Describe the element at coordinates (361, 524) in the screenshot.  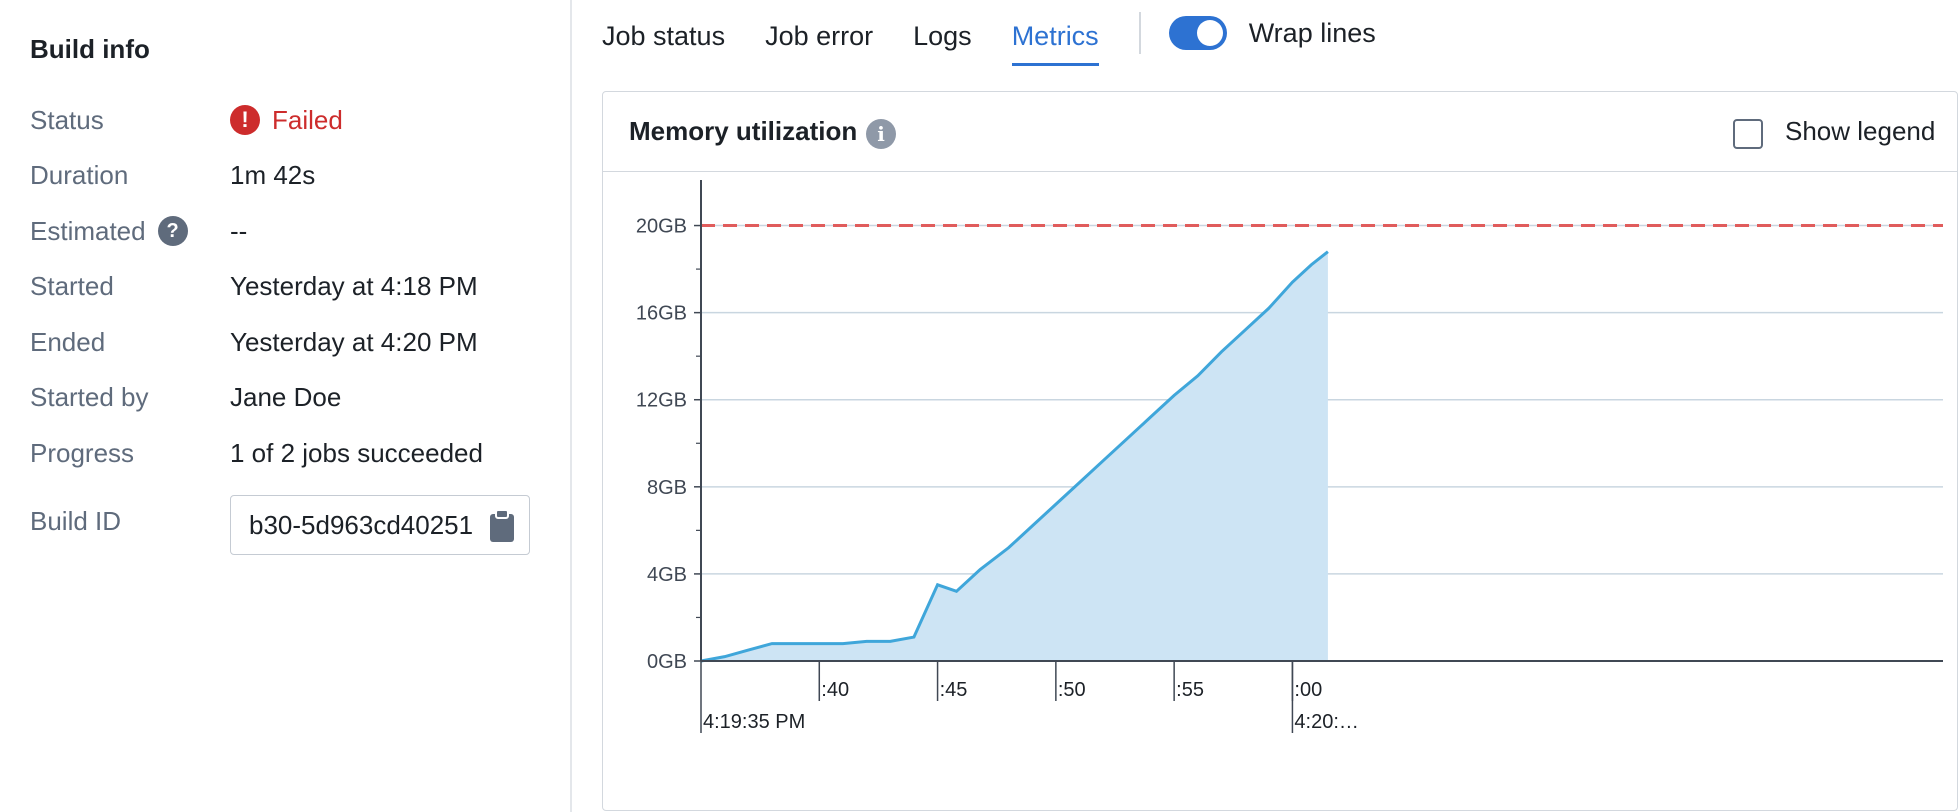
I see `build-id-value: b30-5d963cd40251` at that location.